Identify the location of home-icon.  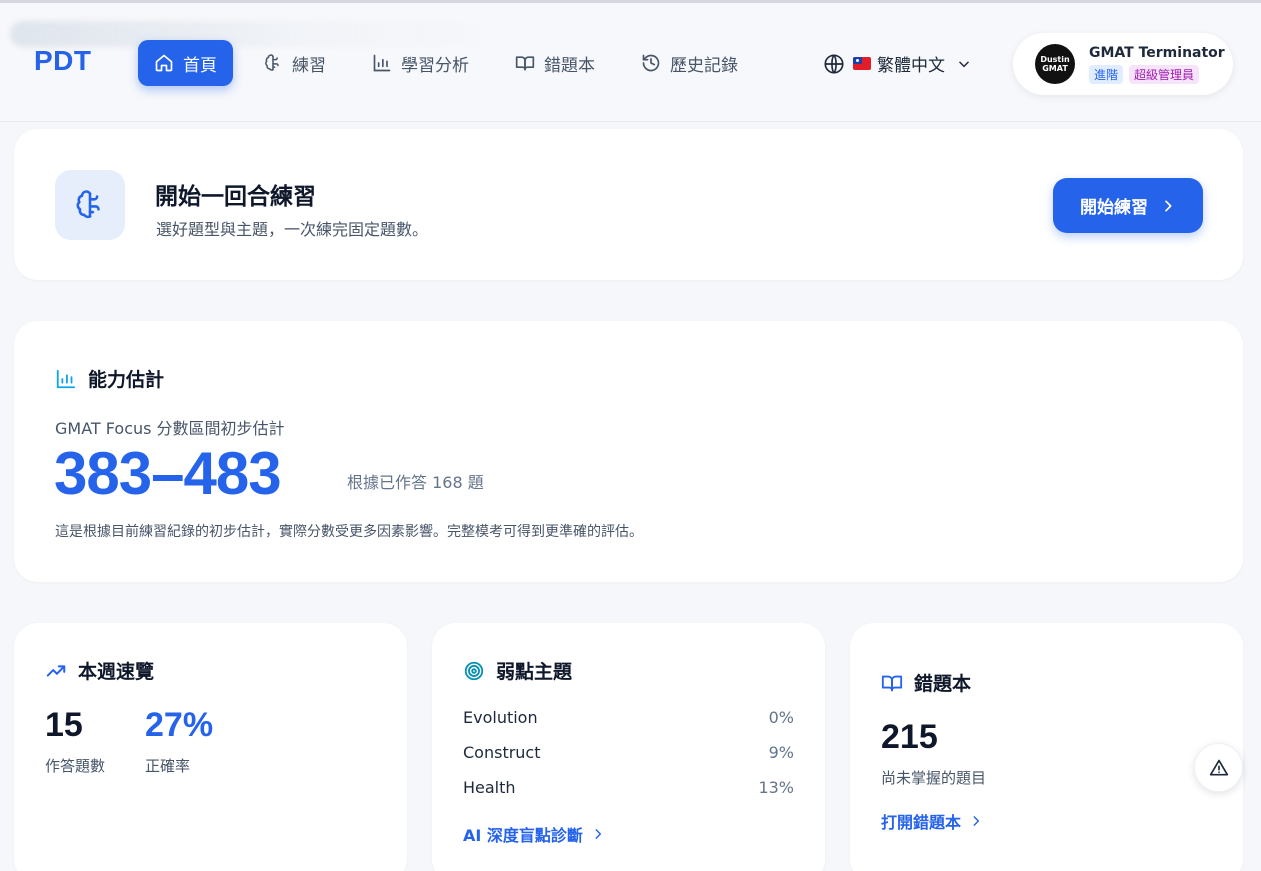
(164, 63).